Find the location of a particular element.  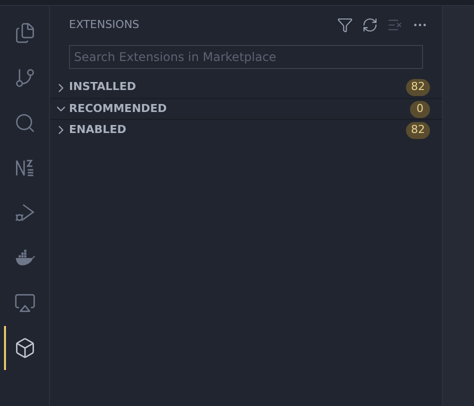

search-field: Search Extensions in Marketplace is located at coordinates (246, 57).